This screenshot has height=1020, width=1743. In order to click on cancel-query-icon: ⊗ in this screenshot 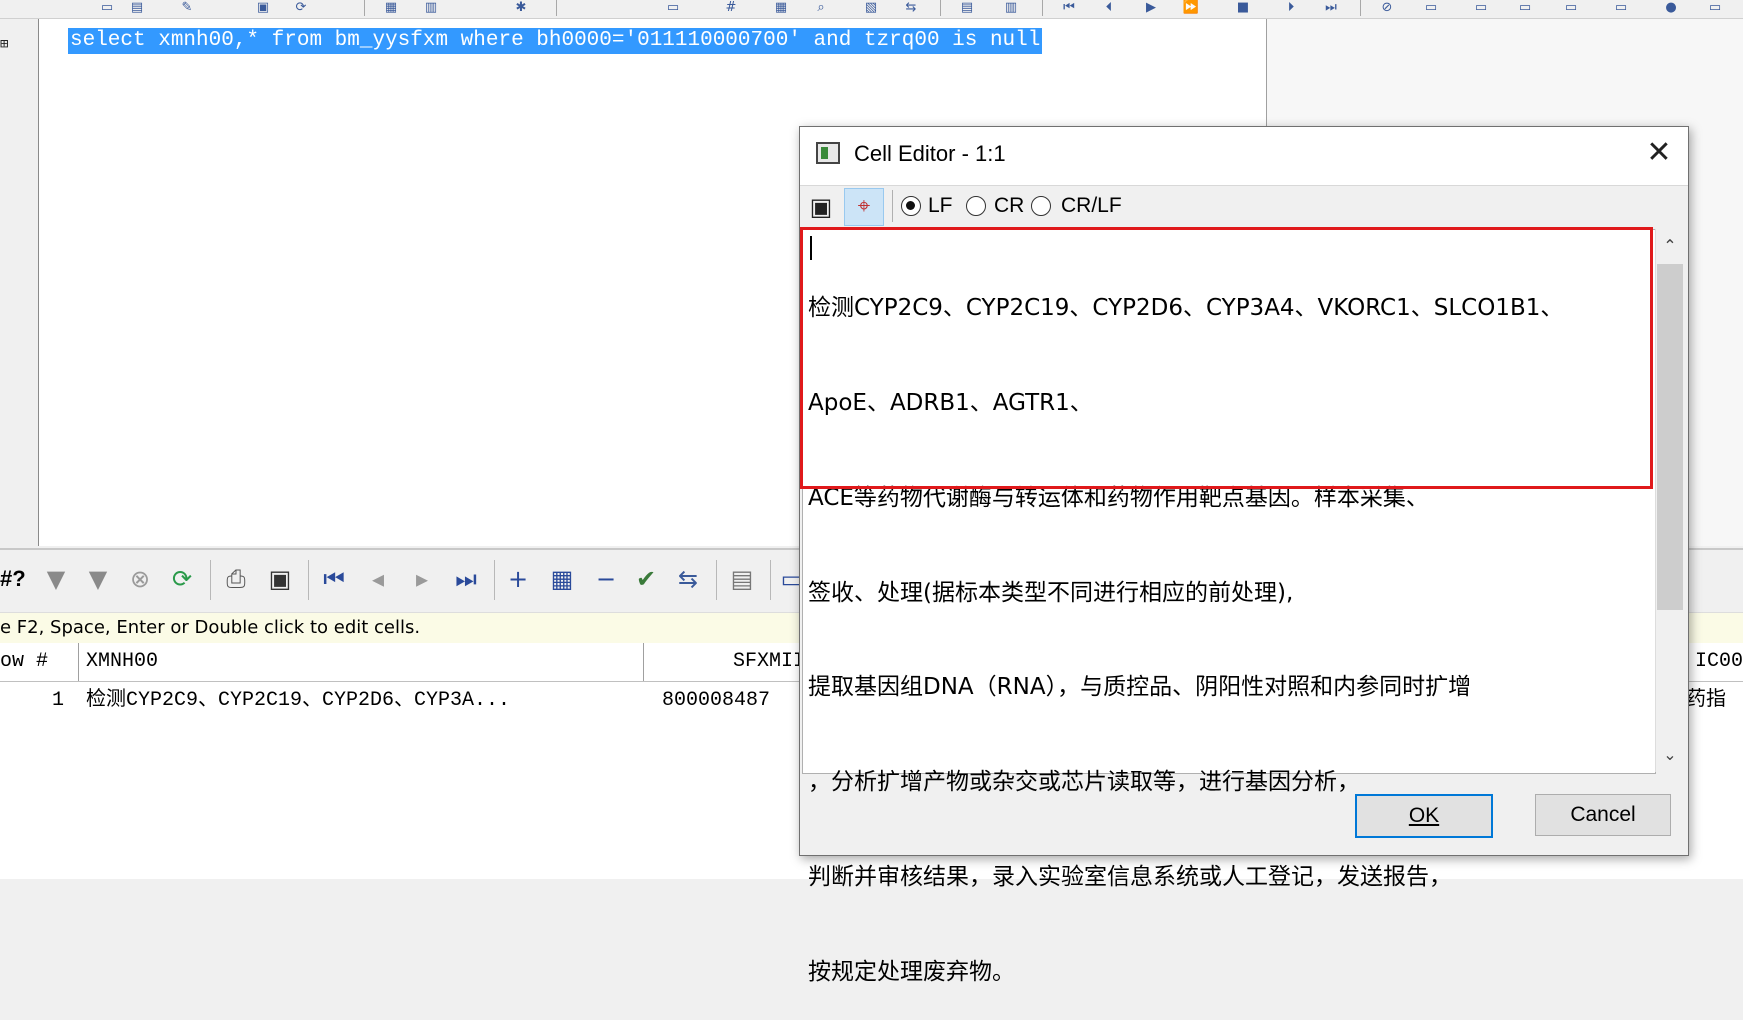, I will do `click(140, 579)`.